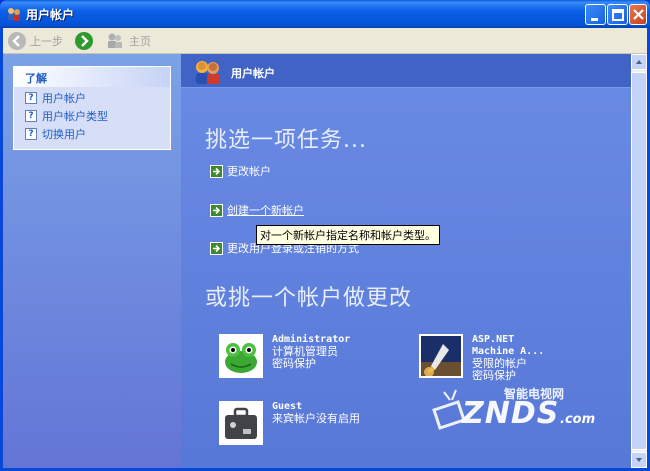  What do you see at coordinates (75, 116) in the screenshot?
I see `sidebar-item-label: 用户帐户类型` at bounding box center [75, 116].